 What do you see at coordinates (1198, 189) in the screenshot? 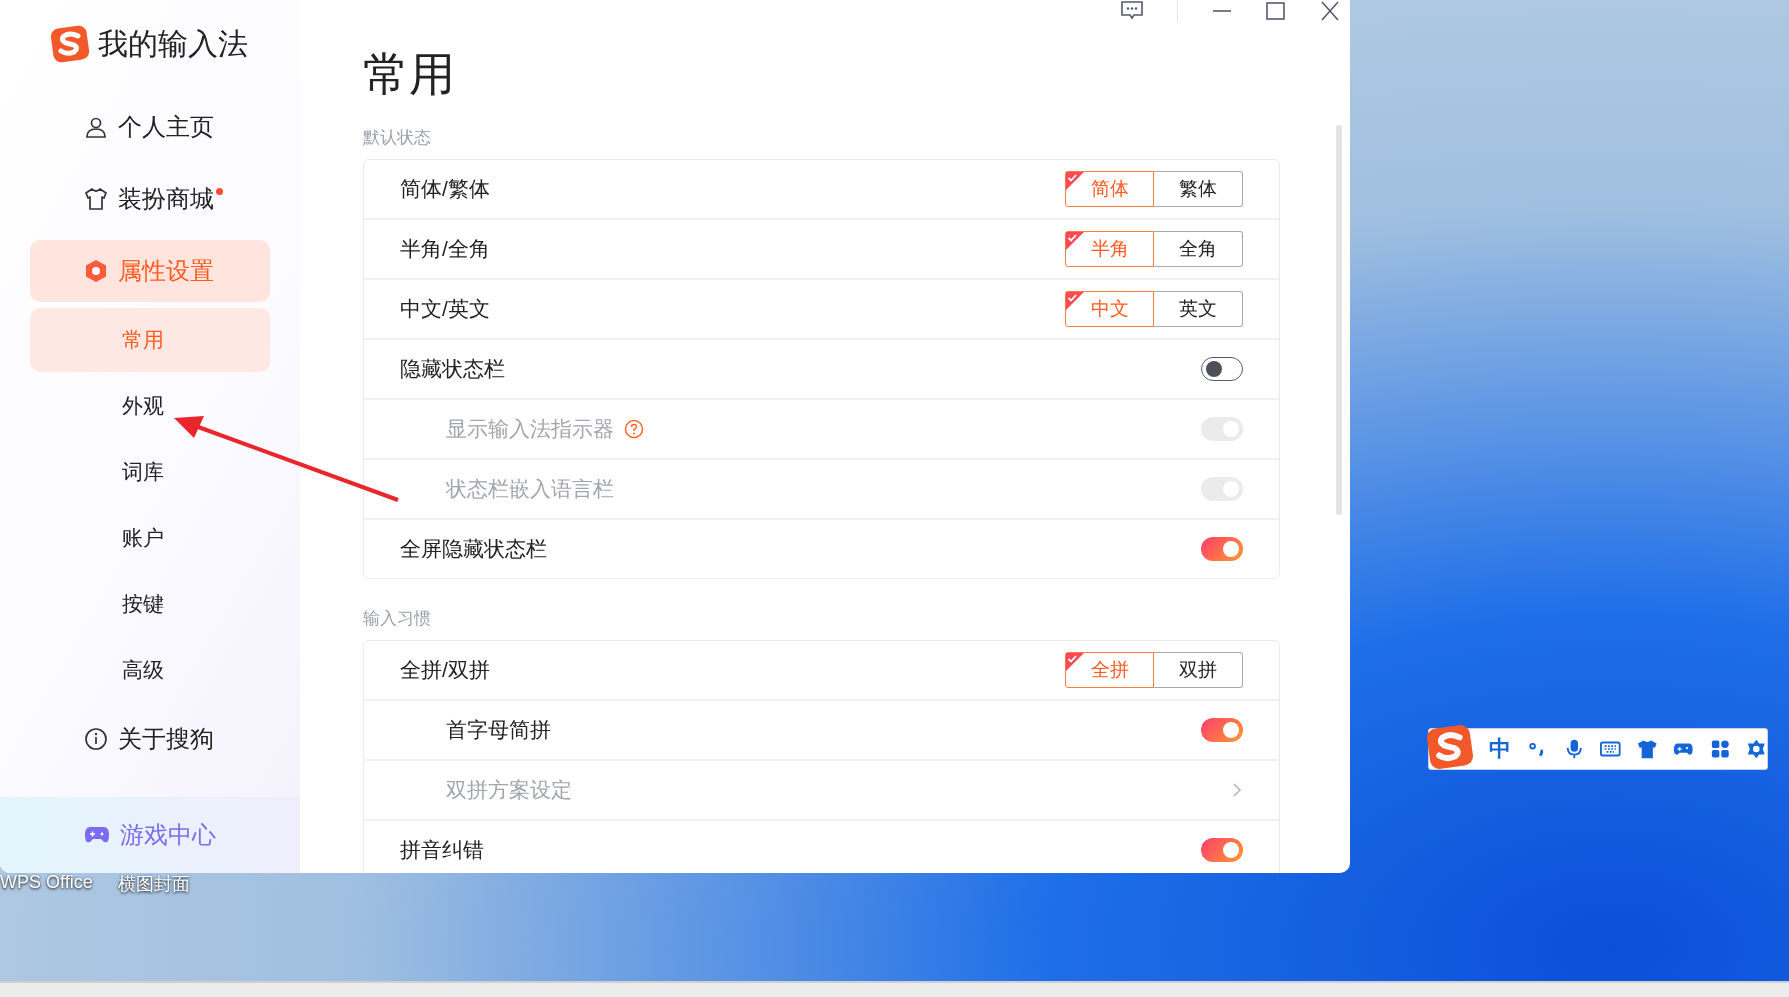
I see `segment-option: 繁体` at bounding box center [1198, 189].